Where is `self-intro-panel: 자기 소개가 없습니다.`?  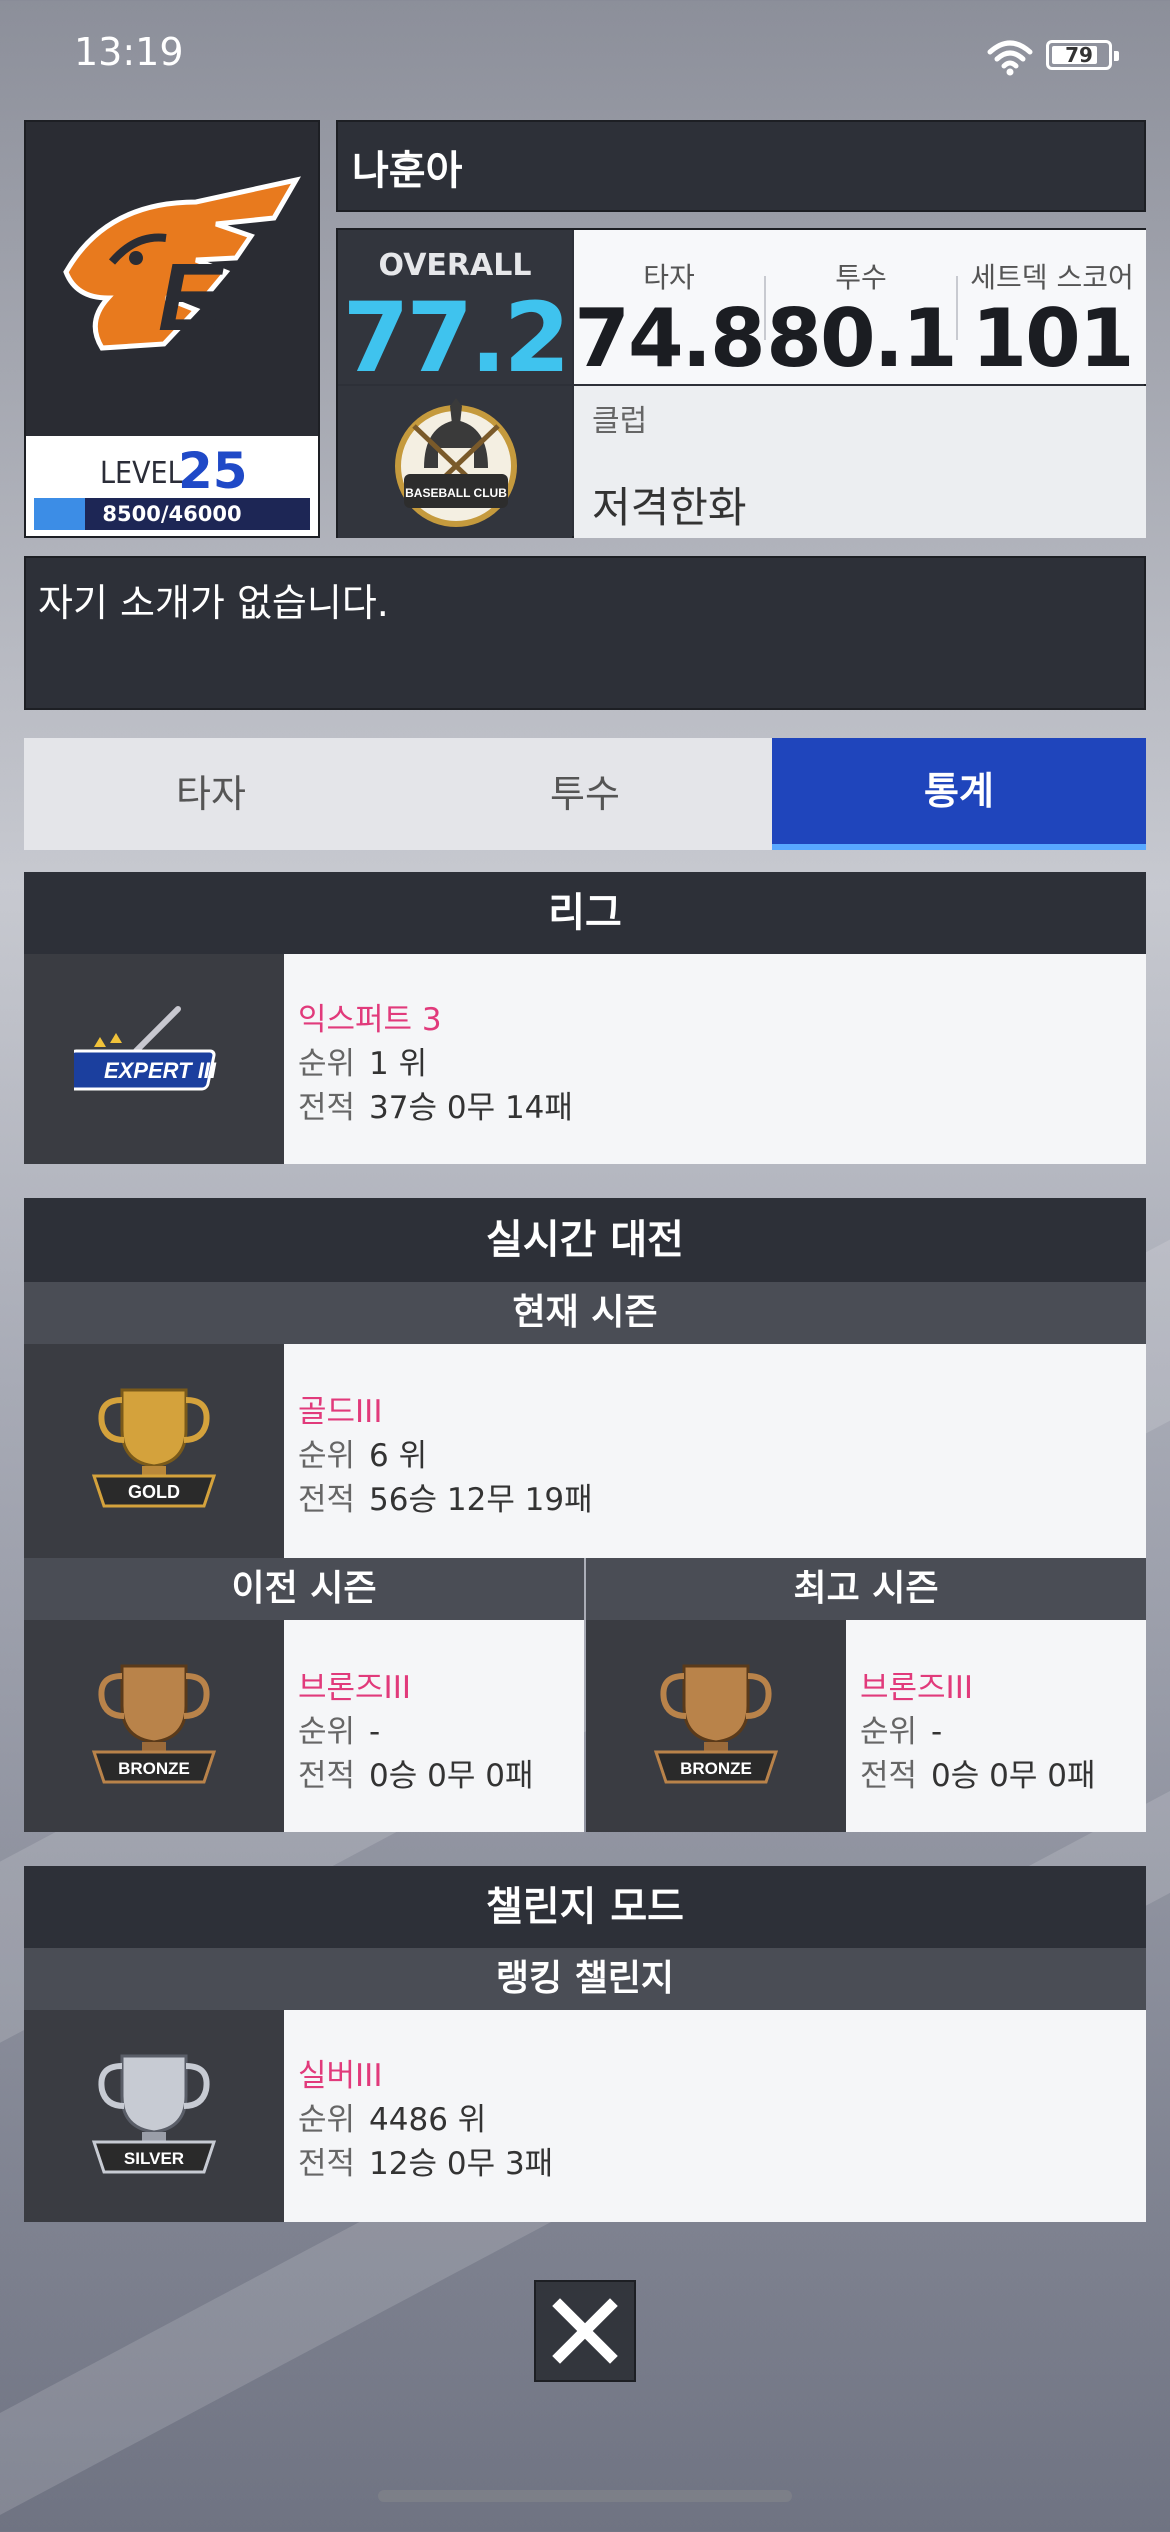 self-intro-panel: 자기 소개가 없습니다. is located at coordinates (585, 633).